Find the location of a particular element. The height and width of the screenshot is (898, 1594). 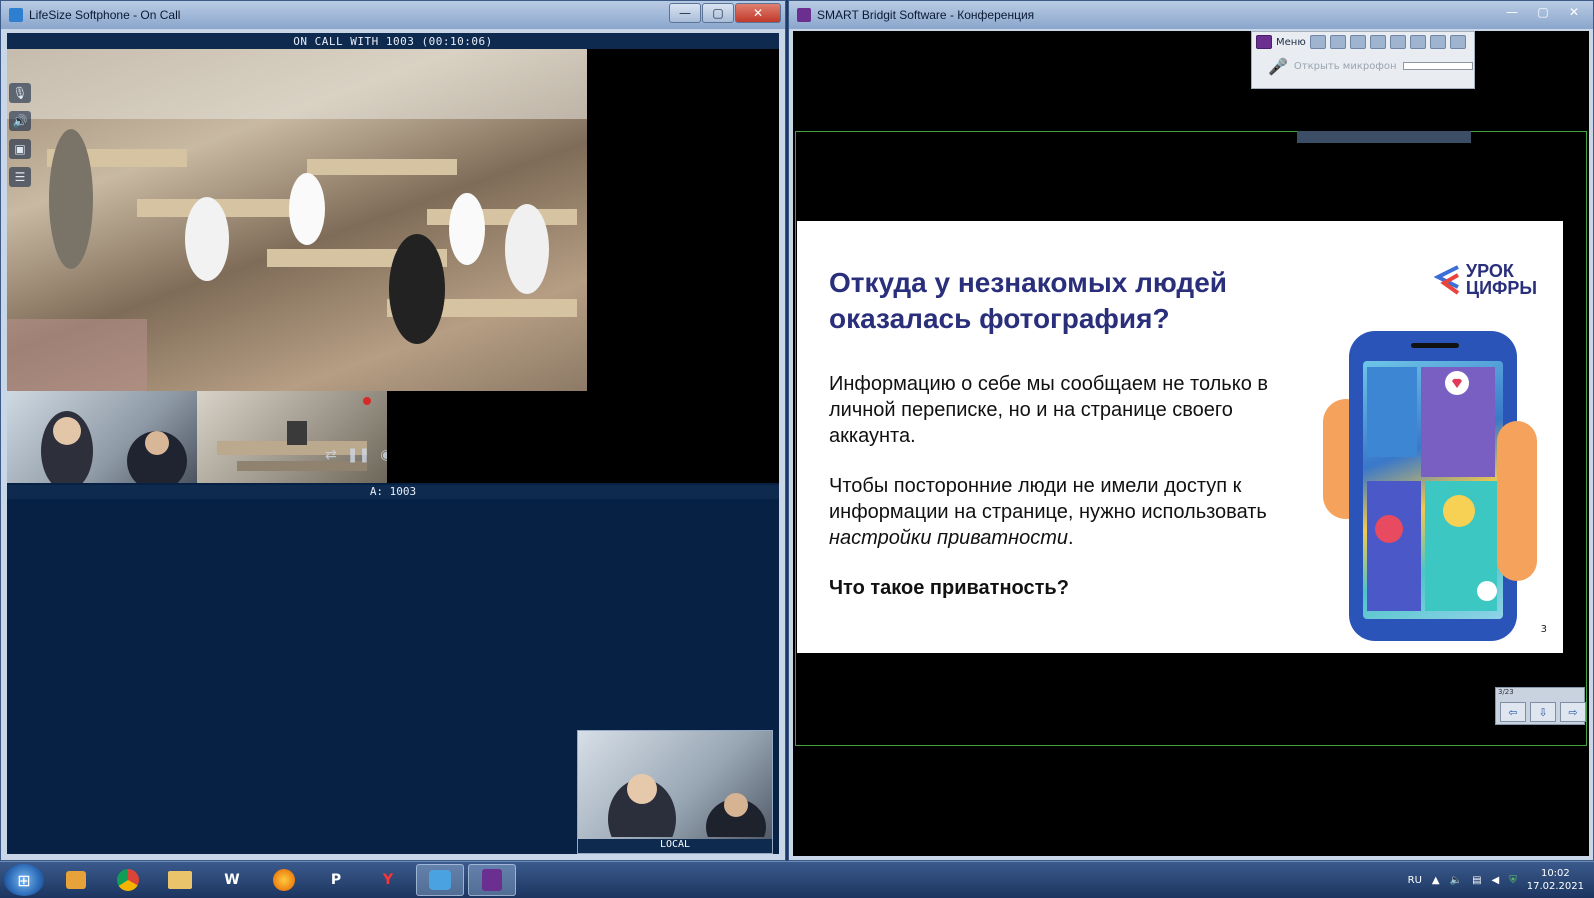

share-icon is located at coordinates (1337, 42).